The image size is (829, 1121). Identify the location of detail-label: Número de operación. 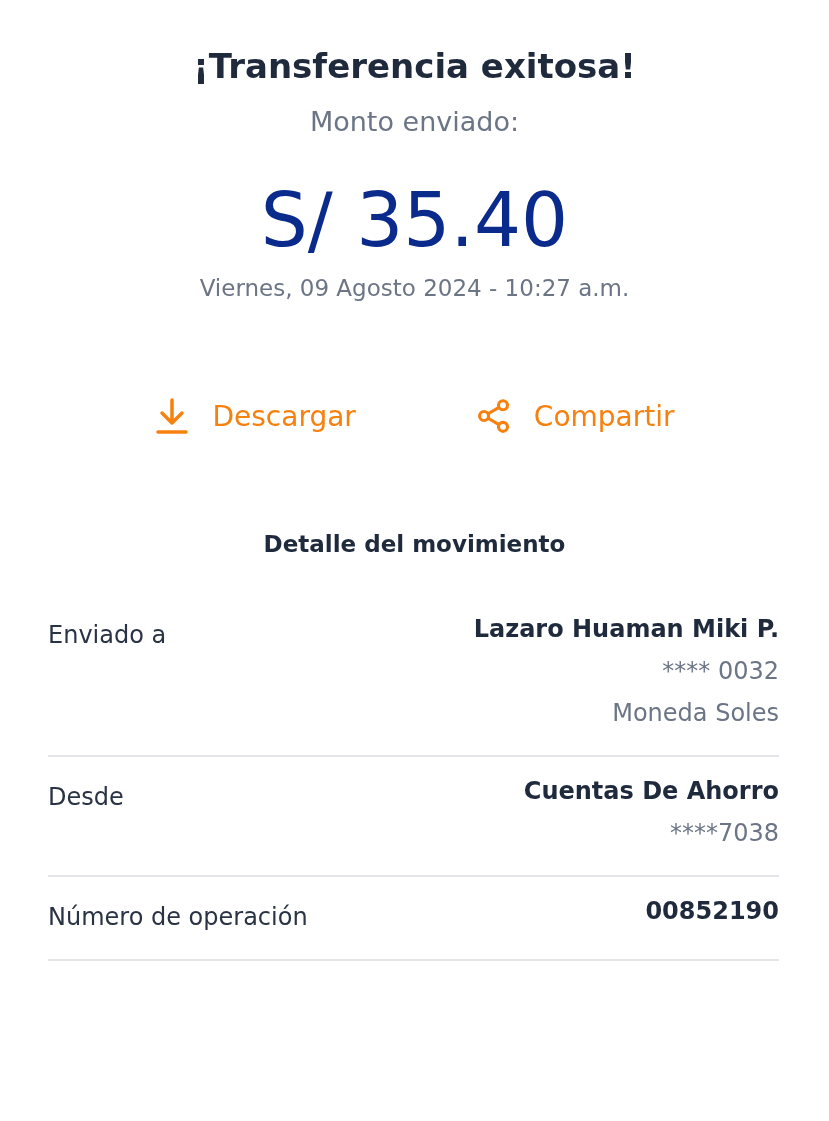
(178, 916).